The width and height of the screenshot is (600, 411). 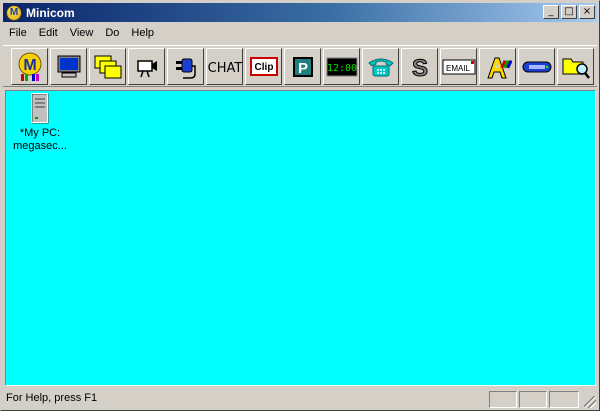 I want to click on minimize-icon: _, so click(x=551, y=11).